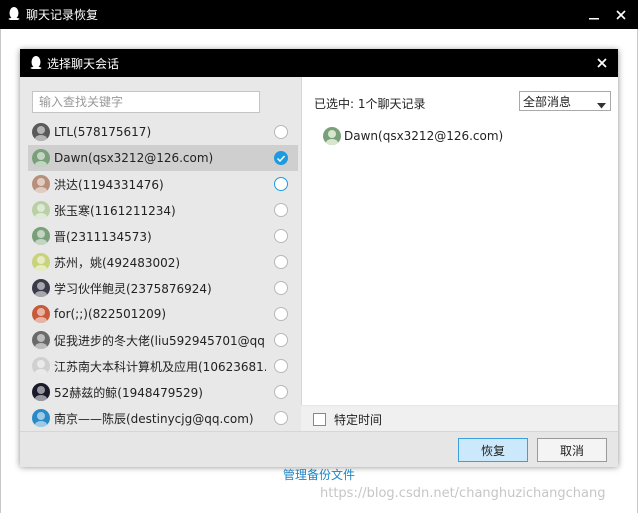 This screenshot has height=513, width=638. What do you see at coordinates (319, 474) in the screenshot?
I see `manage-backup-link: 管理备份文件` at bounding box center [319, 474].